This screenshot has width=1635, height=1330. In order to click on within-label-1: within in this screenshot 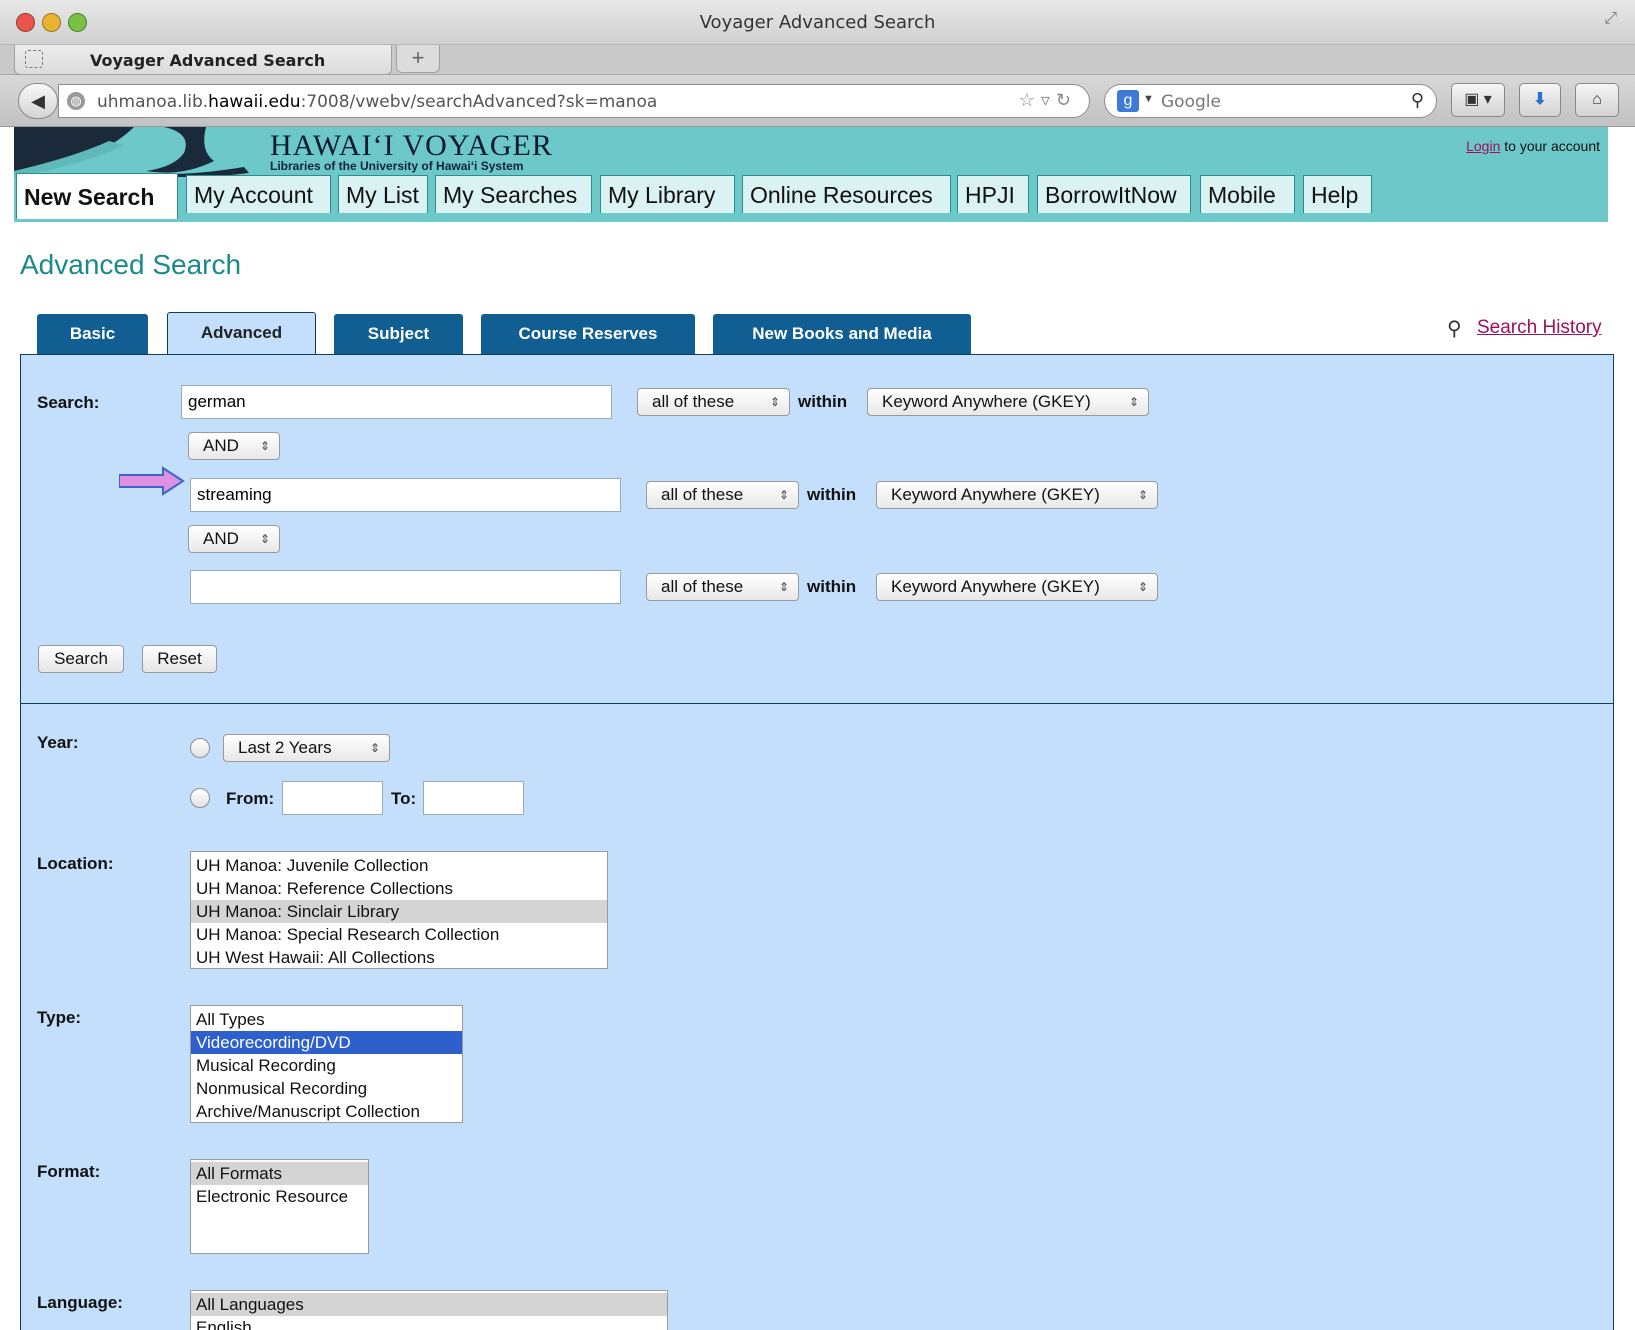, I will do `click(823, 401)`.